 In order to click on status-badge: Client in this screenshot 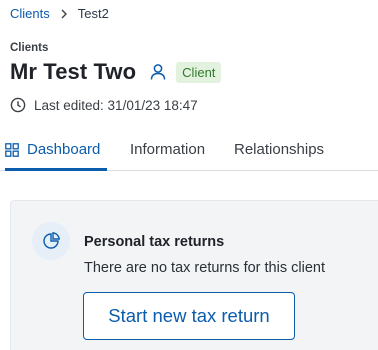, I will do `click(199, 72)`.